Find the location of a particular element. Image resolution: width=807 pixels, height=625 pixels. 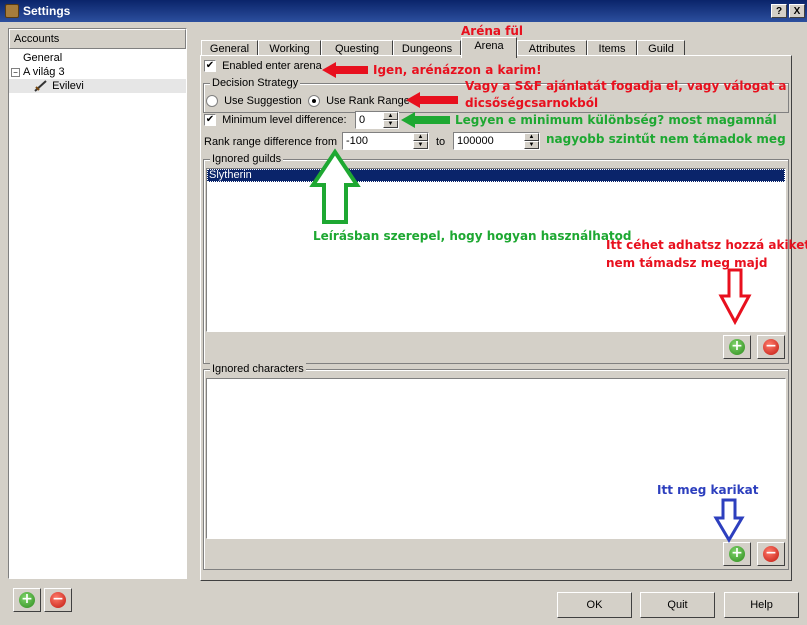

enable-arena-row: ✔ Enabled enter arena is located at coordinates (263, 66).